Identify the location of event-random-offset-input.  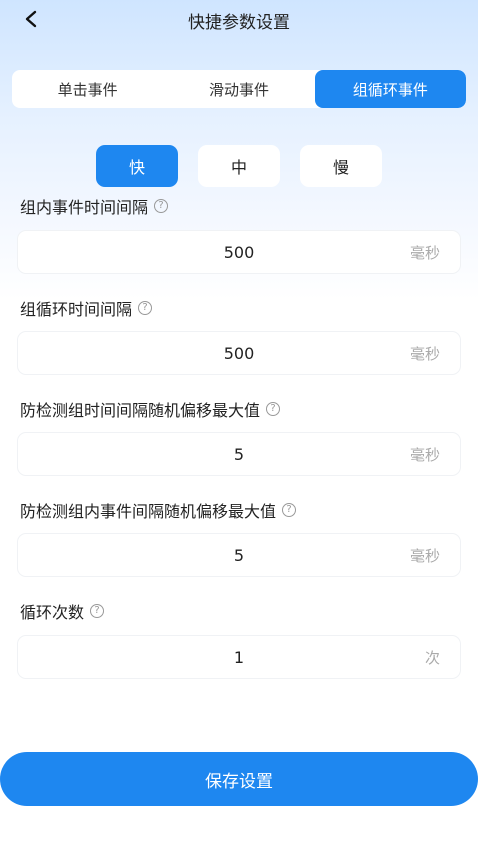
(239, 555).